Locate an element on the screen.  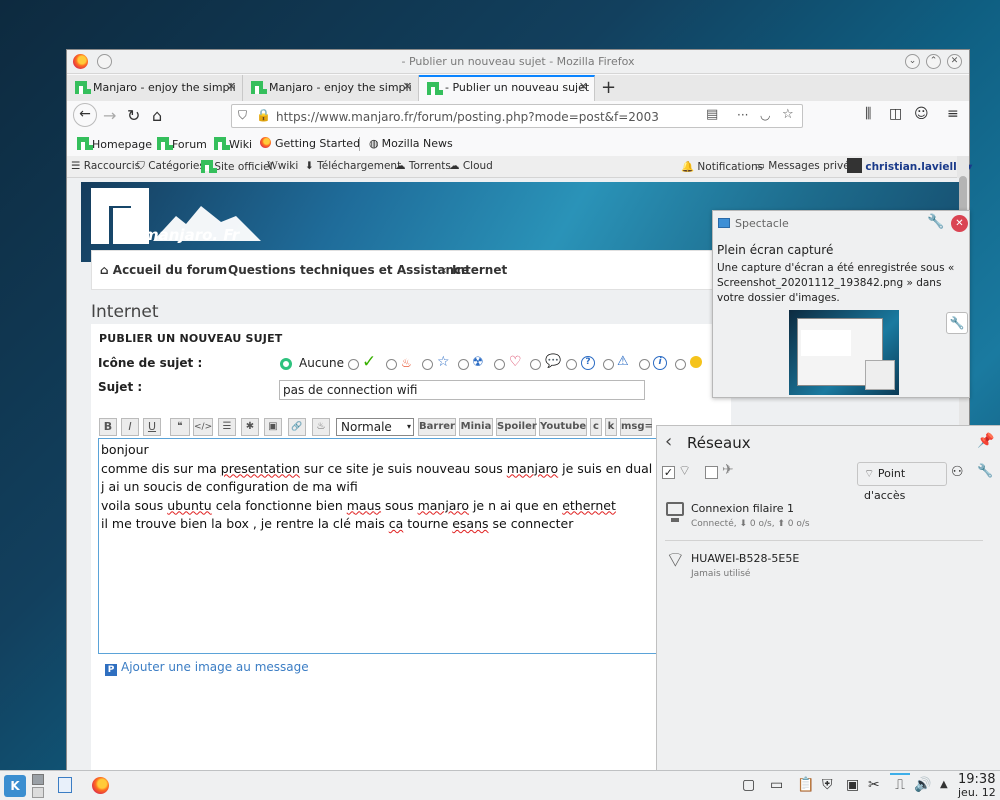
account-icon: ☺ is located at coordinates (921, 114).